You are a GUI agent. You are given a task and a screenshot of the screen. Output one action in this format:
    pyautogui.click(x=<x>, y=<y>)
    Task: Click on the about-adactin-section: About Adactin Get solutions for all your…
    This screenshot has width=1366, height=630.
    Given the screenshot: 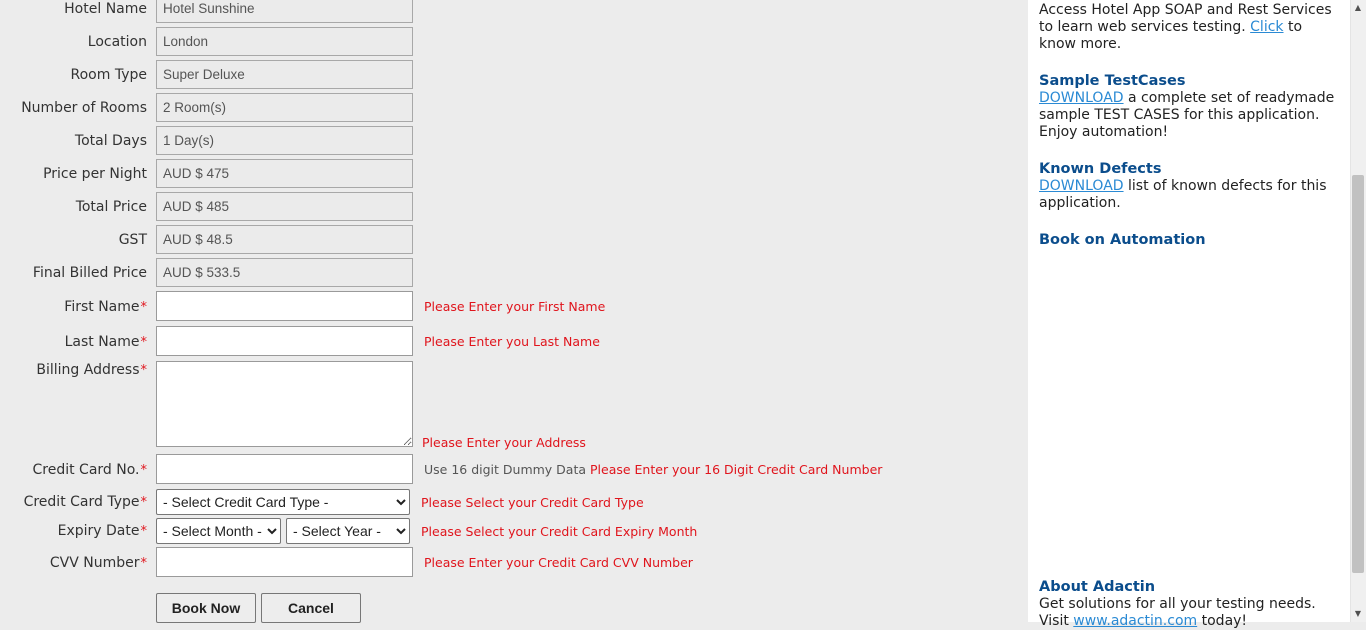 What is the action you would take?
    pyautogui.click(x=1190, y=604)
    